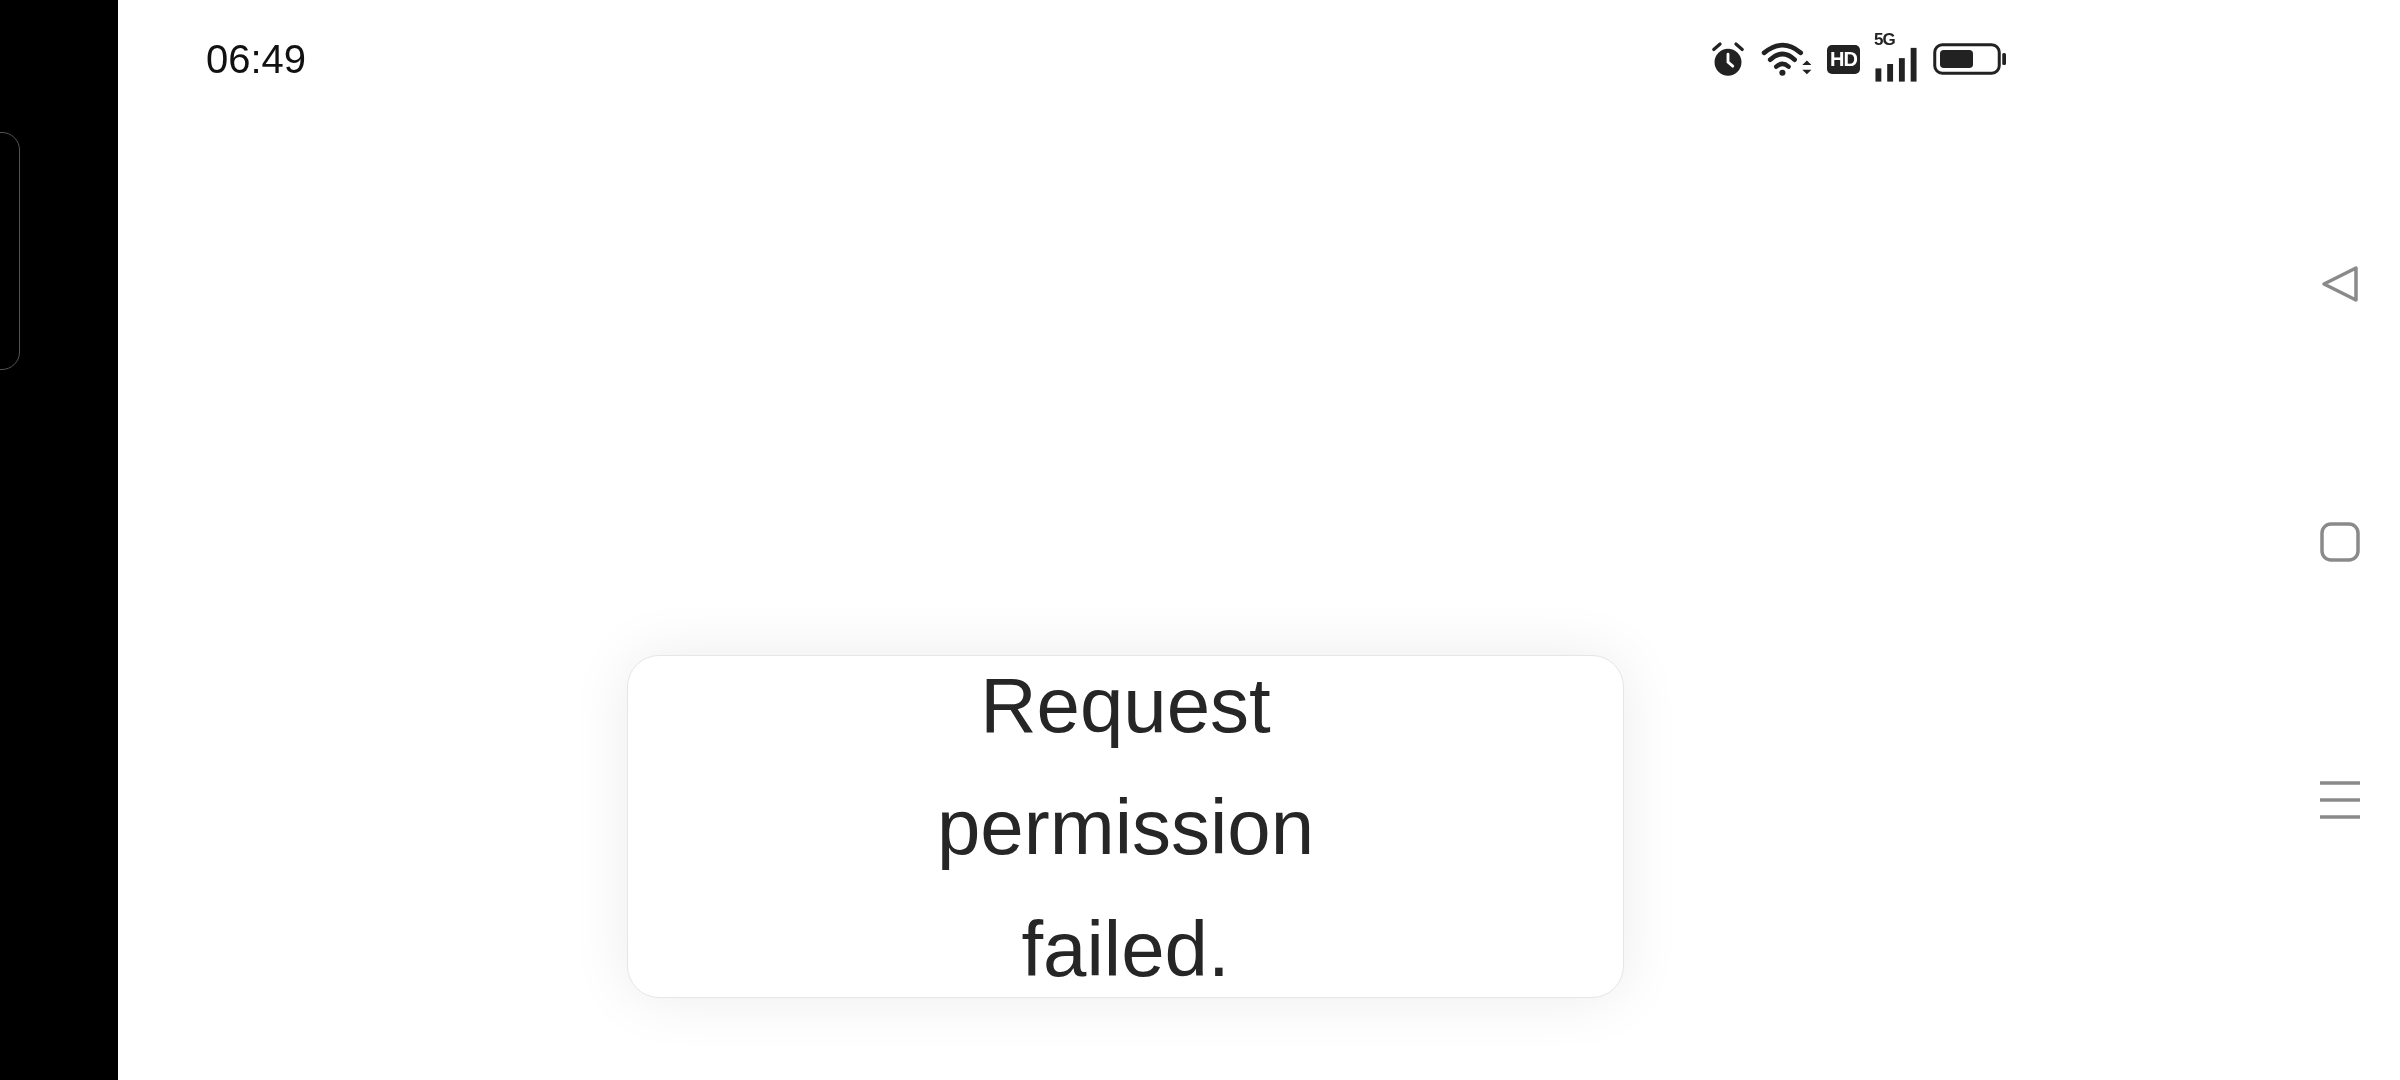 The width and height of the screenshot is (2400, 1080). Describe the element at coordinates (1843, 59) in the screenshot. I see `hd-badge: HD` at that location.